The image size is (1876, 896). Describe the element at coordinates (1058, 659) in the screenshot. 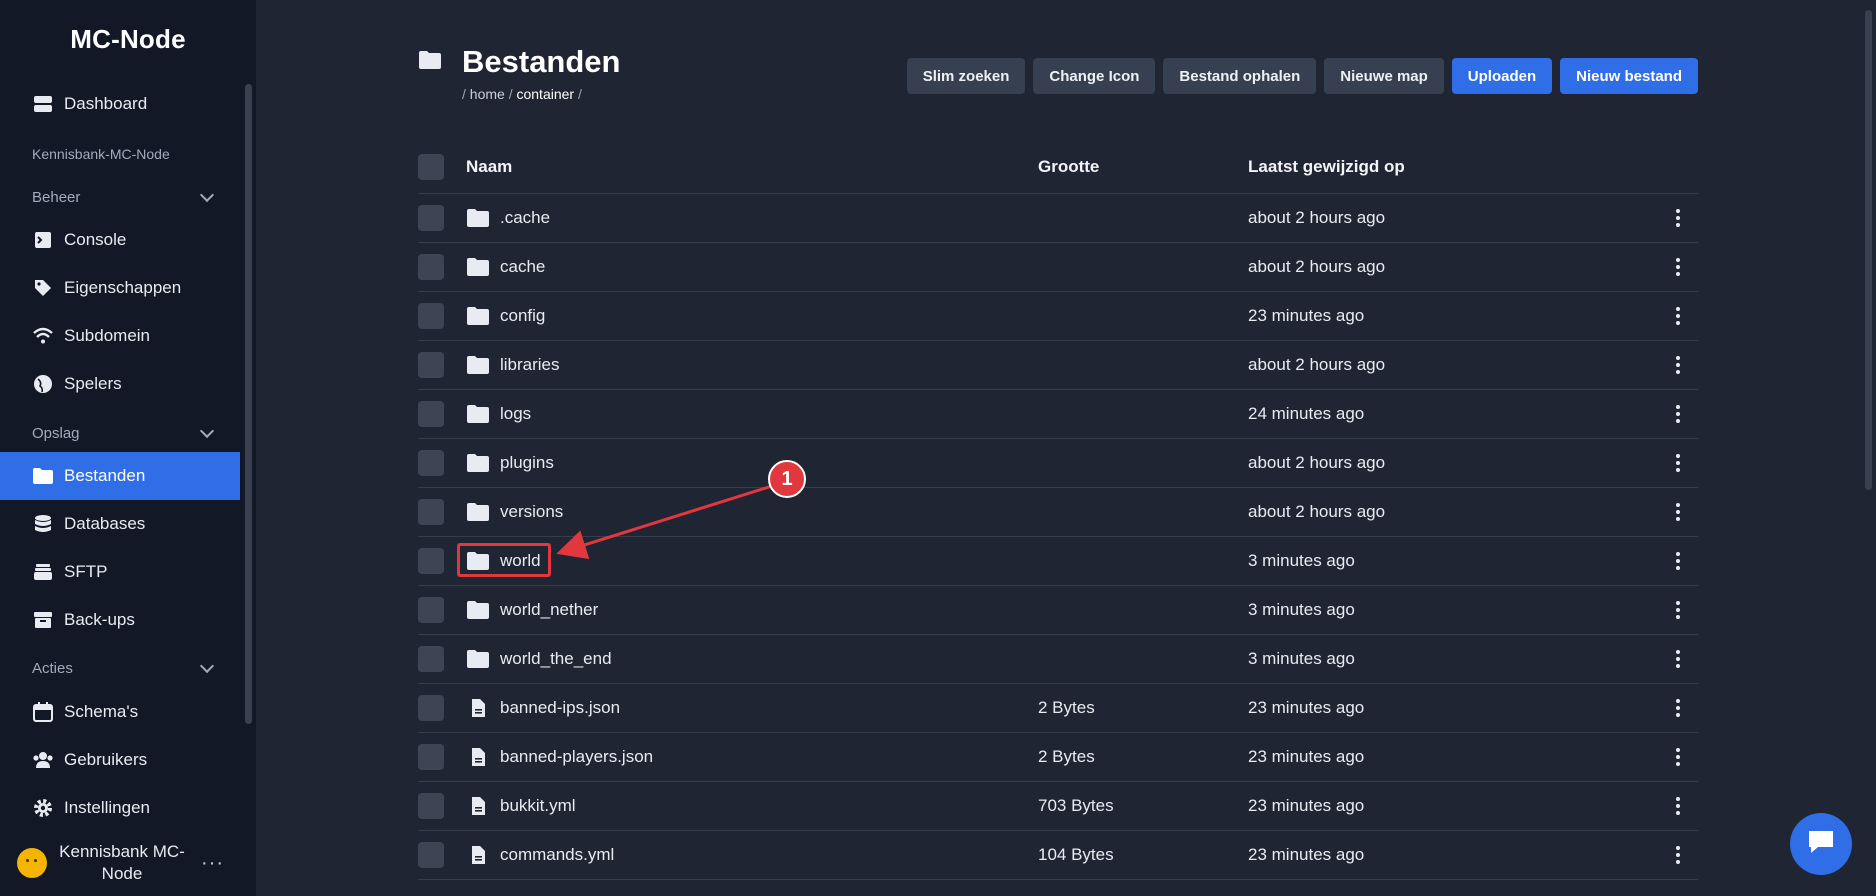

I see `table-row: world_the_end 3 minutes ago` at that location.